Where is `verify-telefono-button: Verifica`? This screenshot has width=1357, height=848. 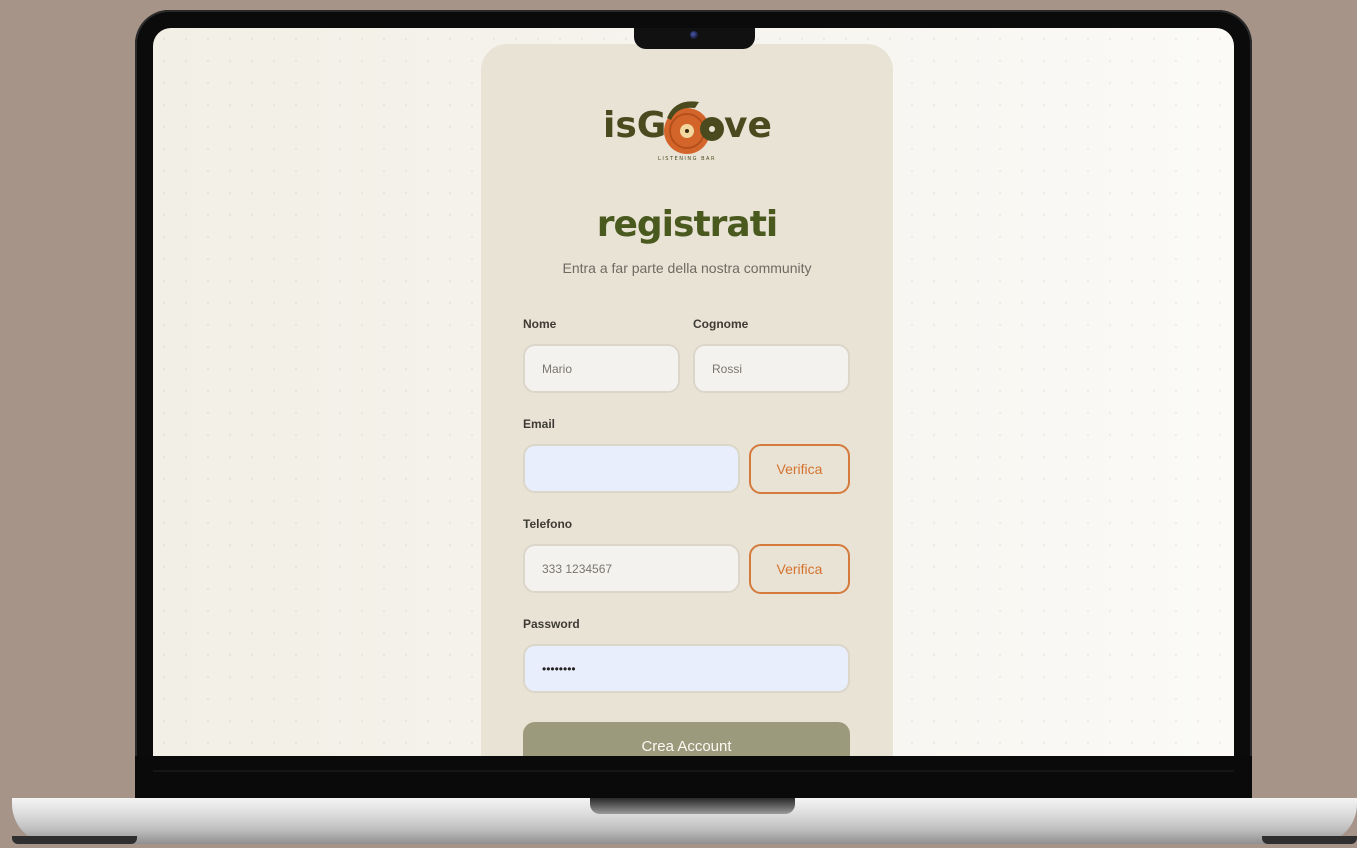
verify-telefono-button: Verifica is located at coordinates (799, 569).